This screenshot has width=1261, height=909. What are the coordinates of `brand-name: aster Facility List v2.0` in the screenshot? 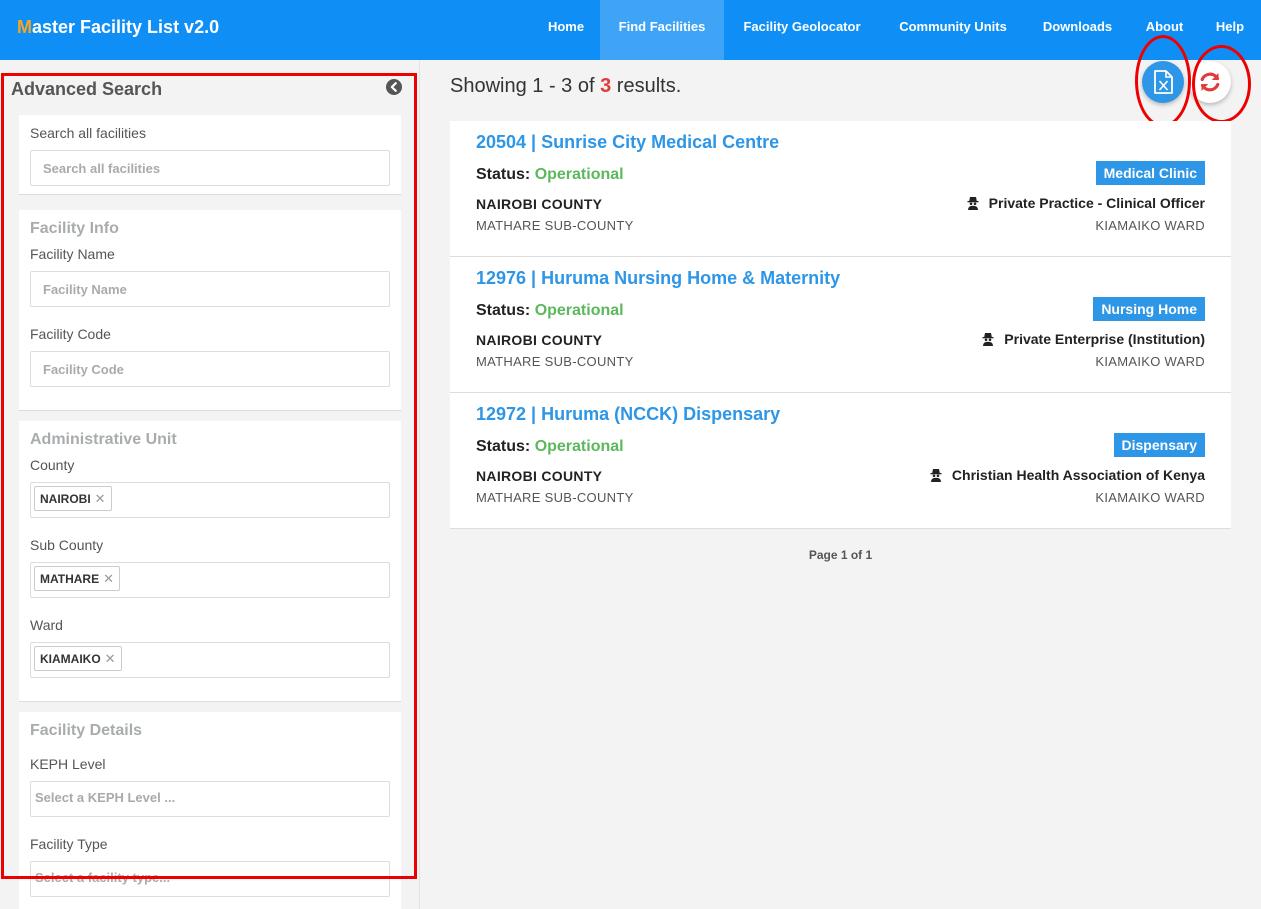 It's located at (126, 27).